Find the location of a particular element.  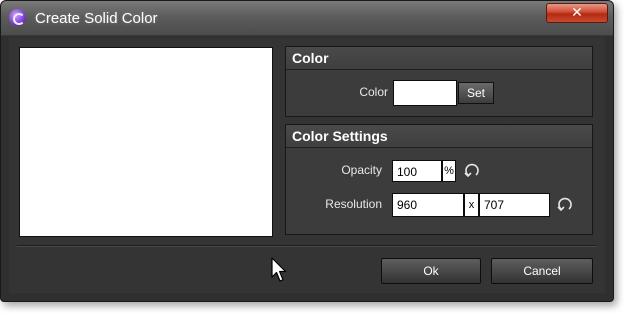

opacity-input: 100 is located at coordinates (417, 171).